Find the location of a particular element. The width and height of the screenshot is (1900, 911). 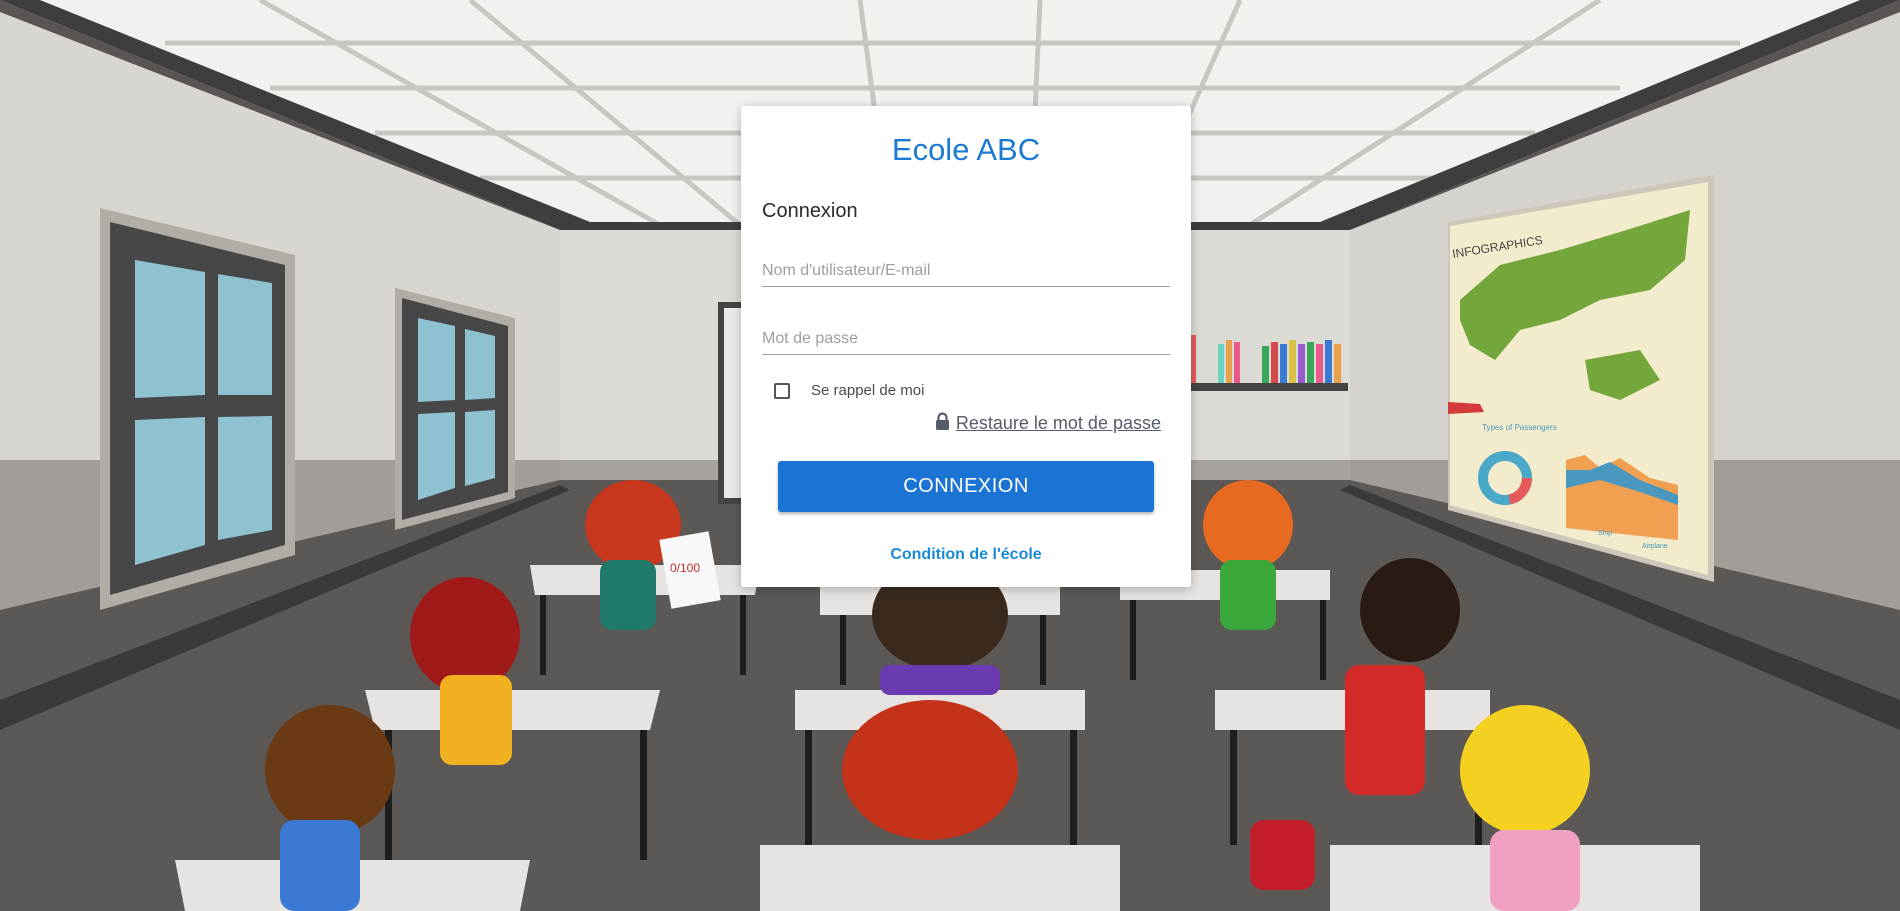

login-heading: Connexion is located at coordinates (810, 211).